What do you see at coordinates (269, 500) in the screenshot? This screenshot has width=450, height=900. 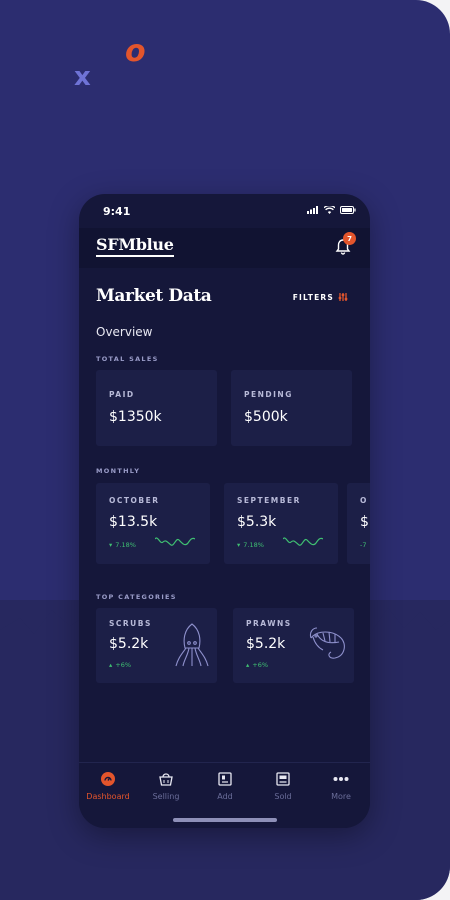 I see `tile-label: SEPTEMBER` at bounding box center [269, 500].